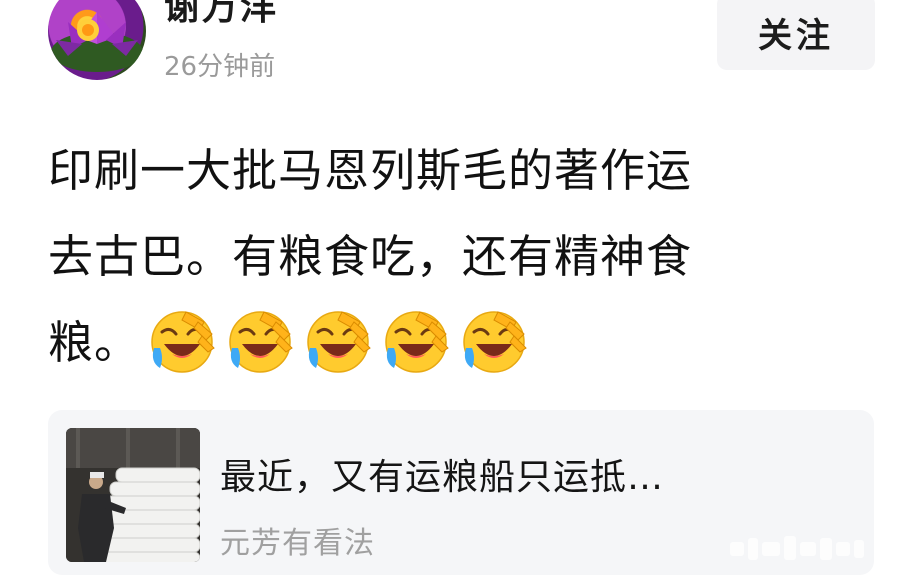  I want to click on post-text-line: 粮。, so click(94, 342).